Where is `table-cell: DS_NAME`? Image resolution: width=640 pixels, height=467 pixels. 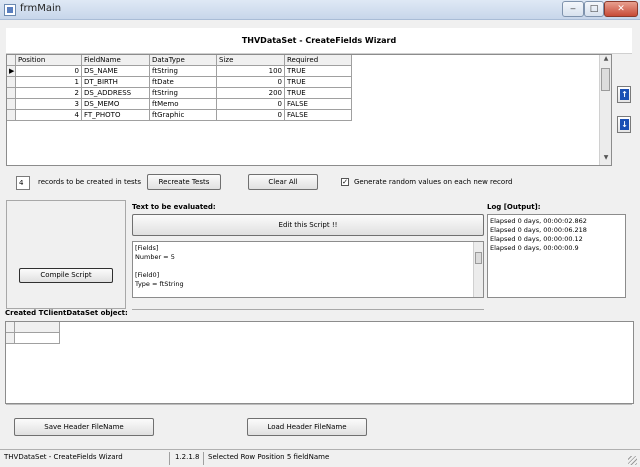 table-cell: DS_NAME is located at coordinates (116, 71).